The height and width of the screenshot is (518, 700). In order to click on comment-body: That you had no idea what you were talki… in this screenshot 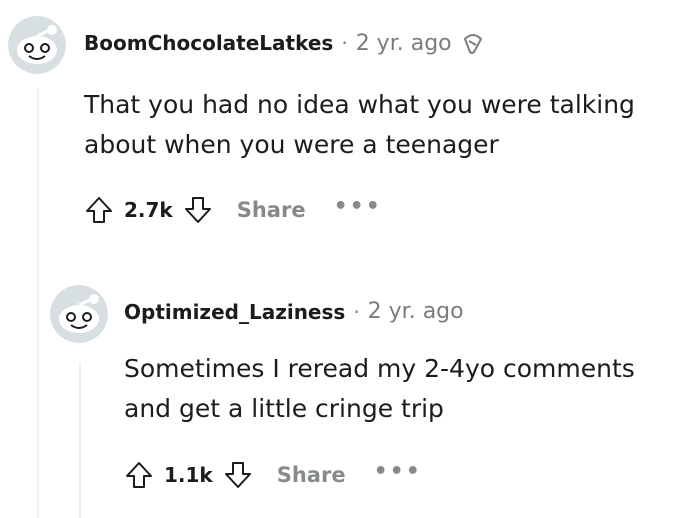, I will do `click(359, 125)`.